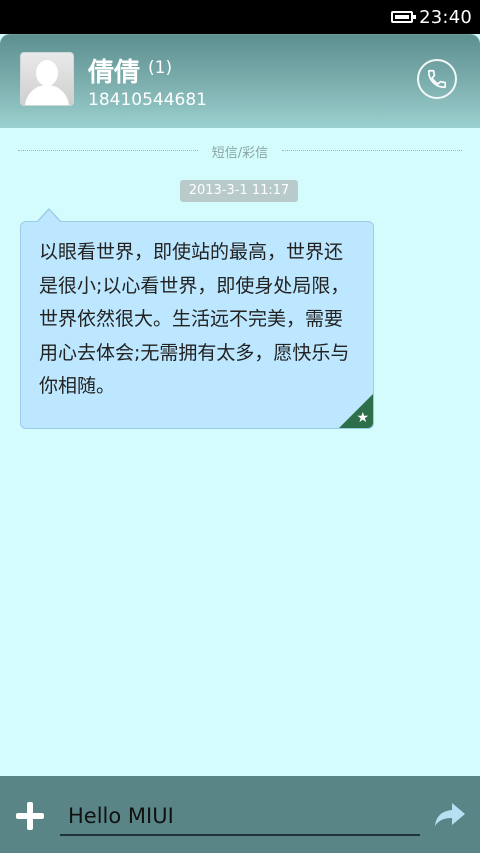 Image resolution: width=480 pixels, height=853 pixels. I want to click on status-right: 23:40, so click(431, 17).